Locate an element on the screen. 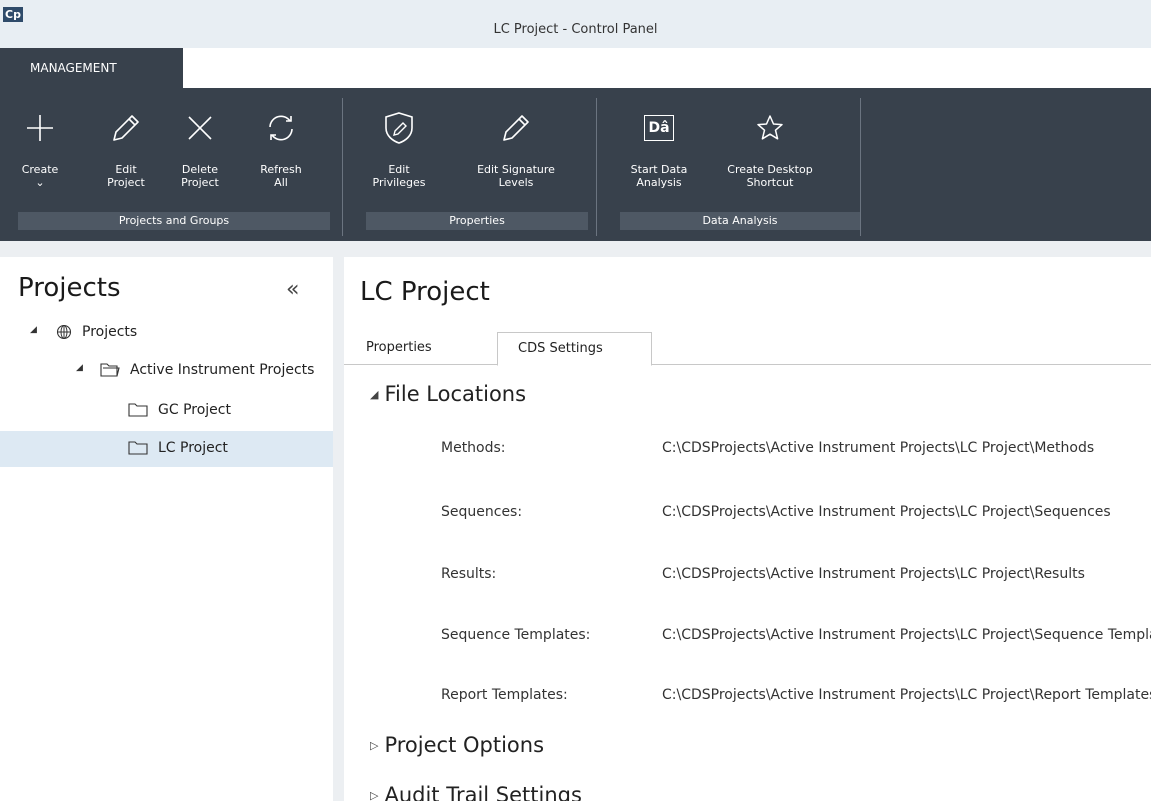 The image size is (1151, 801). section-audit-trail-settings: ▷ Audit Trail Settings is located at coordinates (476, 792).